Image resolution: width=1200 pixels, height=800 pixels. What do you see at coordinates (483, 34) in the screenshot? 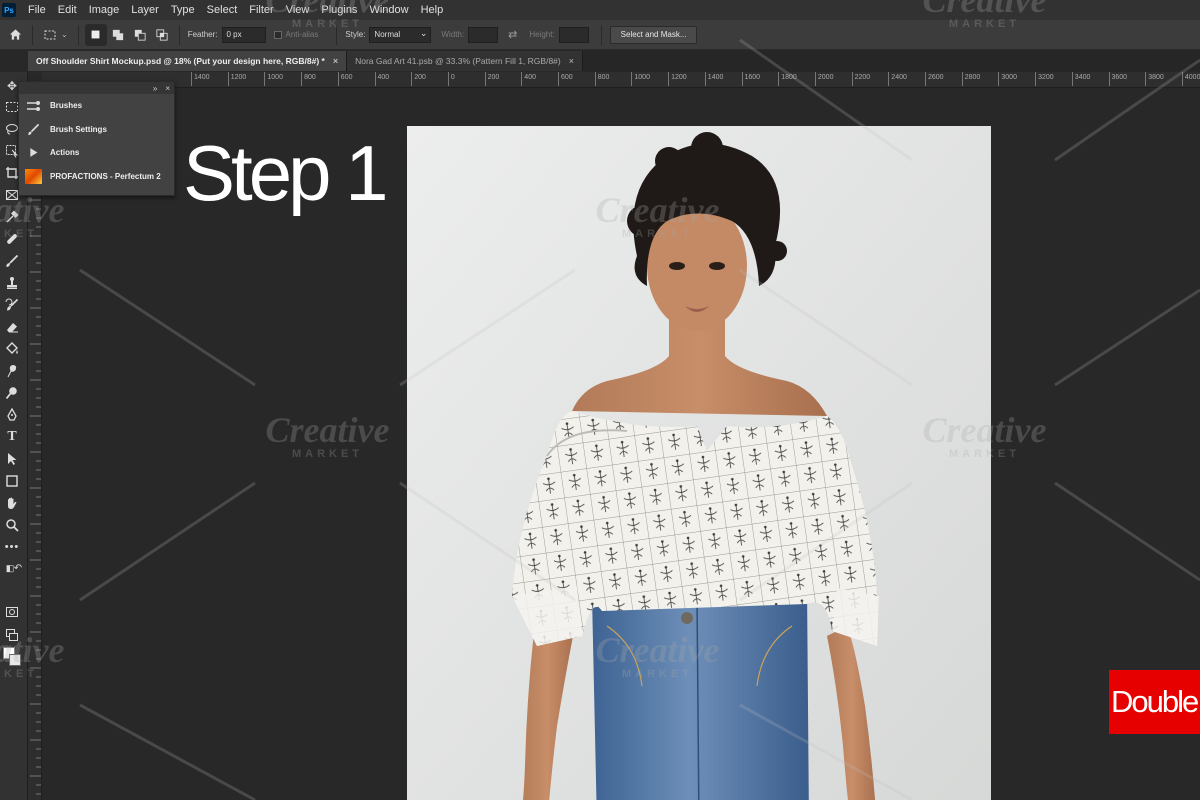
I see `width-input` at bounding box center [483, 34].